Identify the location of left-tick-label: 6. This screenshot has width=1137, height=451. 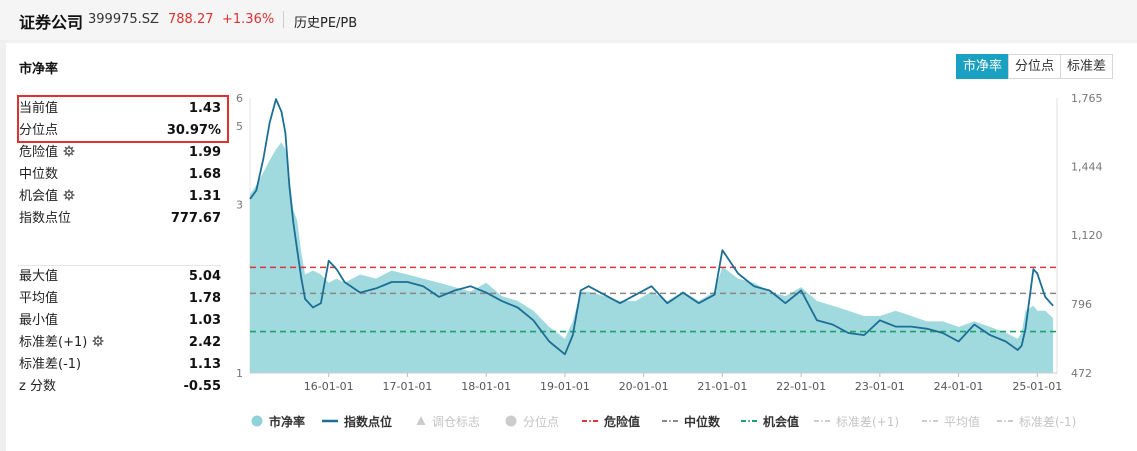
(239, 98).